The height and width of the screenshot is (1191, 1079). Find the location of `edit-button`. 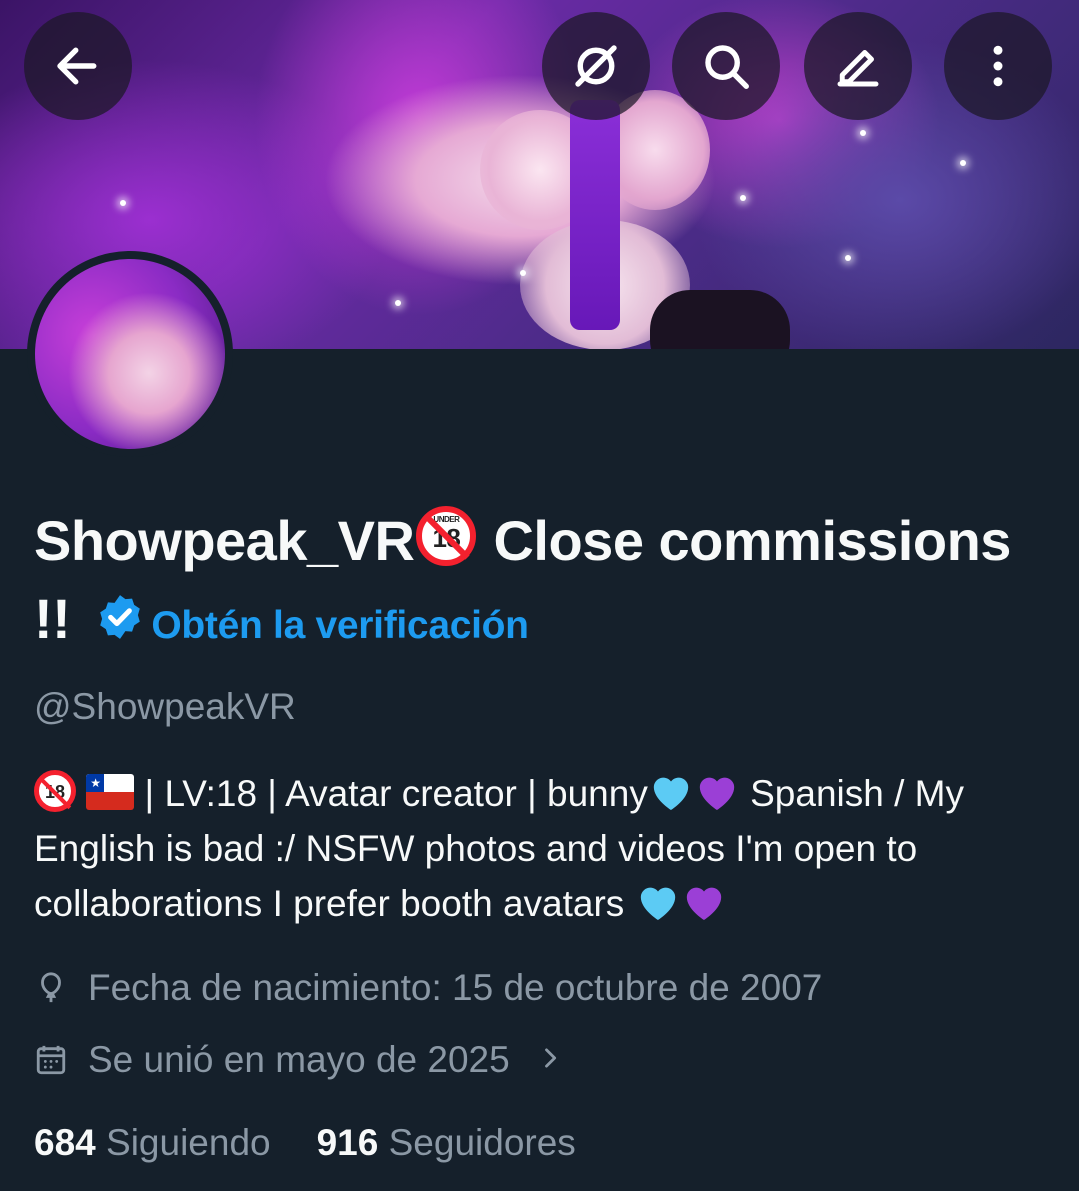

edit-button is located at coordinates (858, 66).